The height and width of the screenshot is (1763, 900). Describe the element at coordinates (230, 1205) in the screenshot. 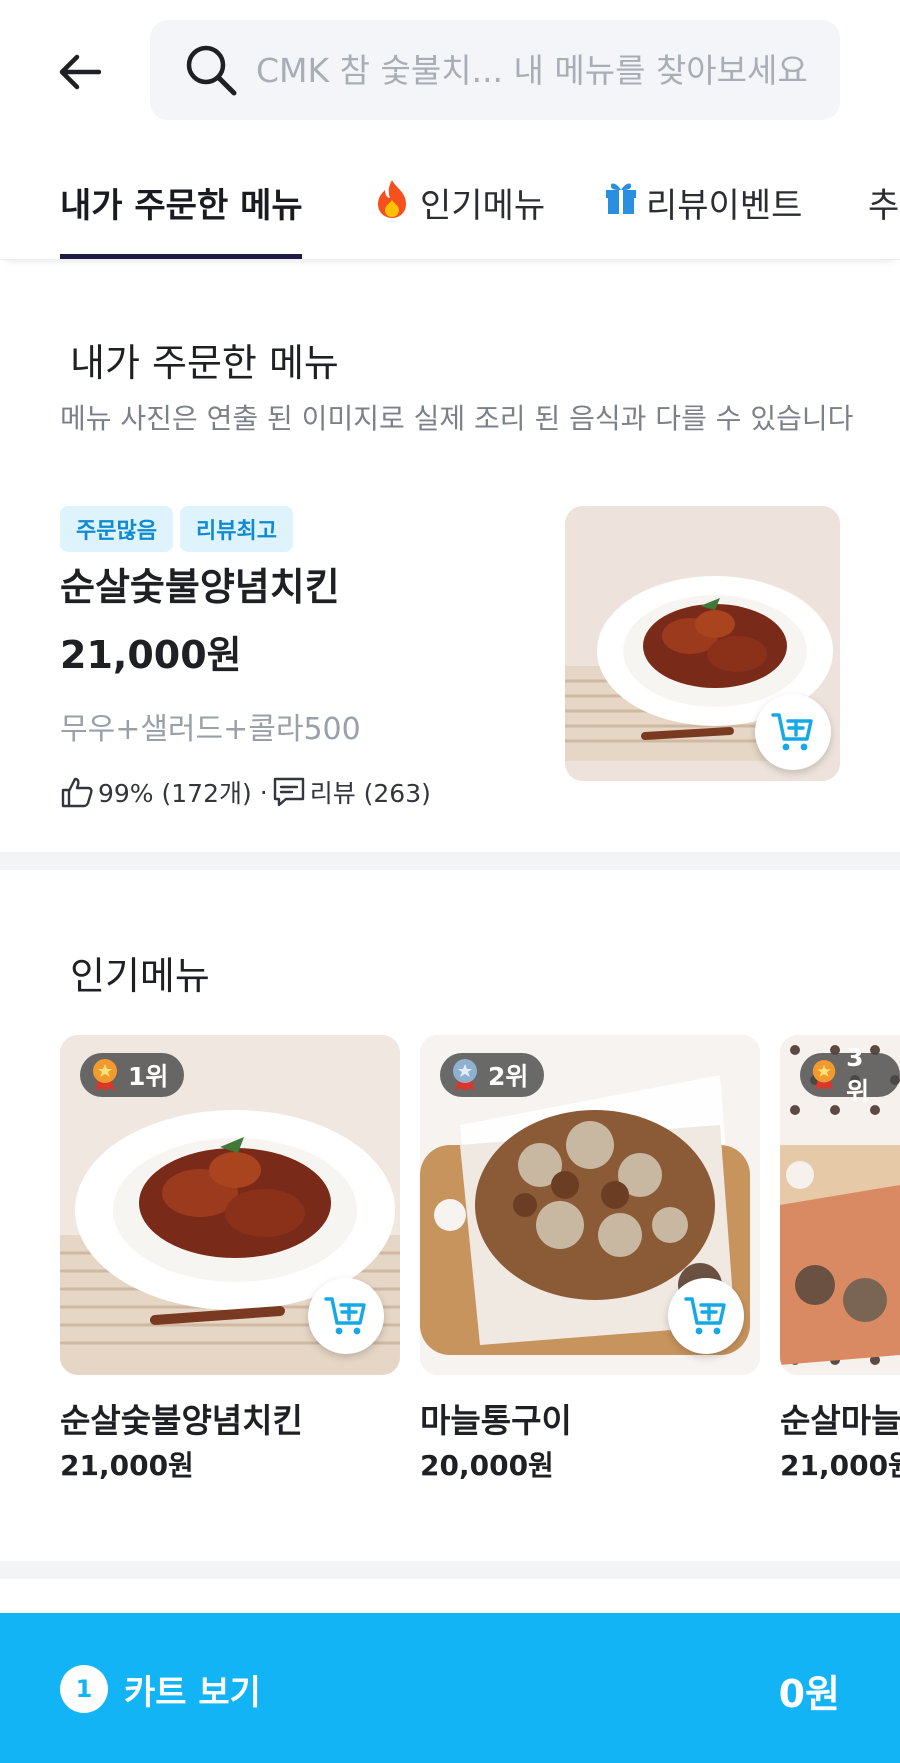

I see `popular-card-1-photo: 1위` at that location.